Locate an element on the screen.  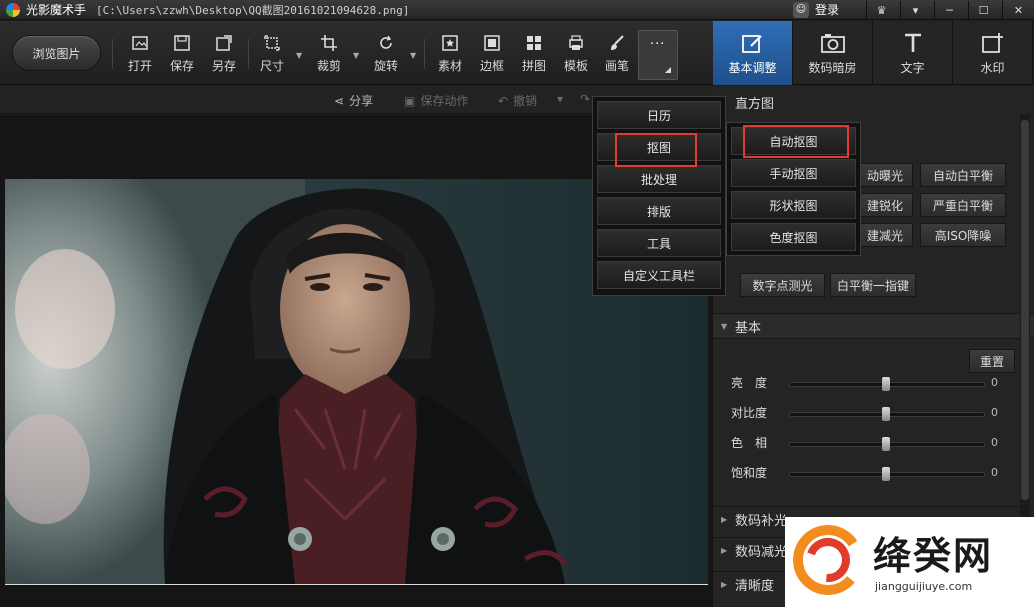
brush-button: 画笔 is located at coordinates (617, 55).